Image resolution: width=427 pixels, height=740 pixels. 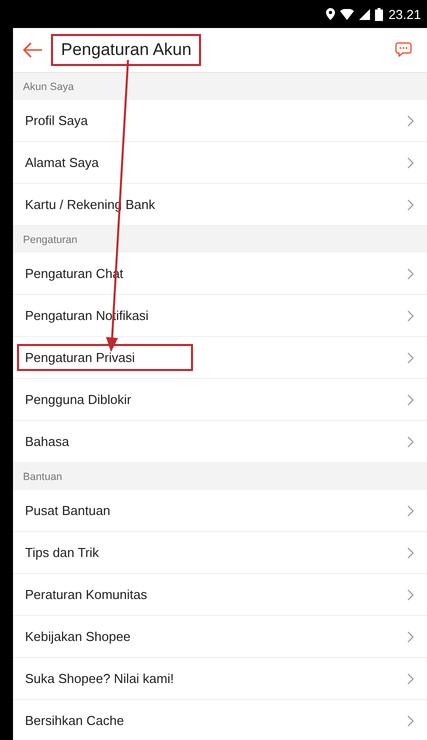 What do you see at coordinates (62, 553) in the screenshot?
I see `item-label: Tips dan Trik` at bounding box center [62, 553].